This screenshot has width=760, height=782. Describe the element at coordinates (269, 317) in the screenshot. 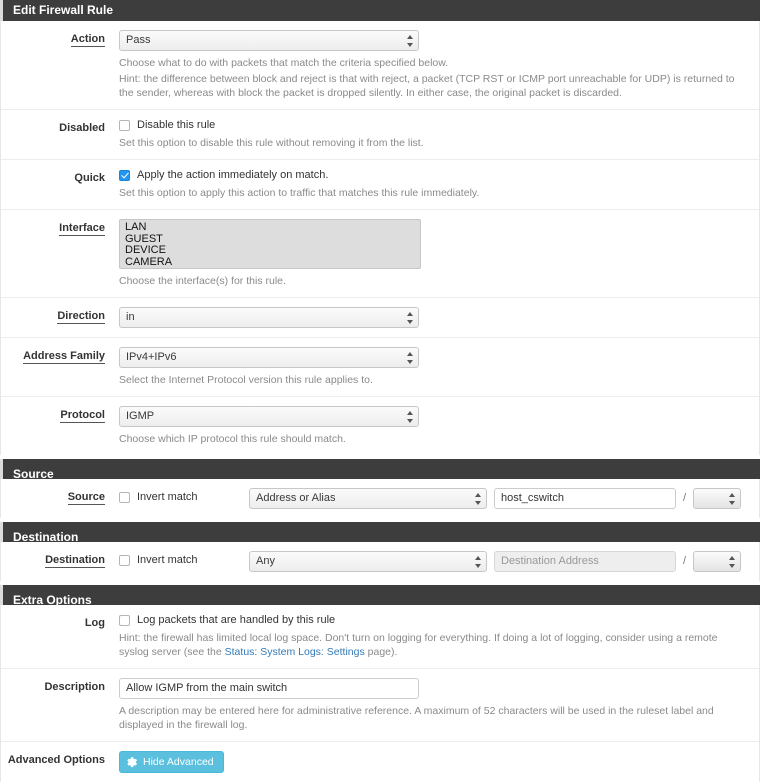

I see `direction-select: in` at that location.